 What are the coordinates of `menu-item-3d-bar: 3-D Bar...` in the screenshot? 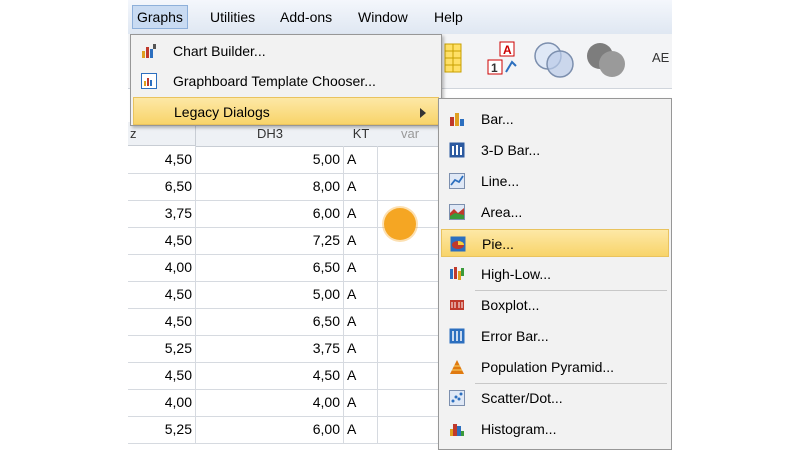 It's located at (555, 150).